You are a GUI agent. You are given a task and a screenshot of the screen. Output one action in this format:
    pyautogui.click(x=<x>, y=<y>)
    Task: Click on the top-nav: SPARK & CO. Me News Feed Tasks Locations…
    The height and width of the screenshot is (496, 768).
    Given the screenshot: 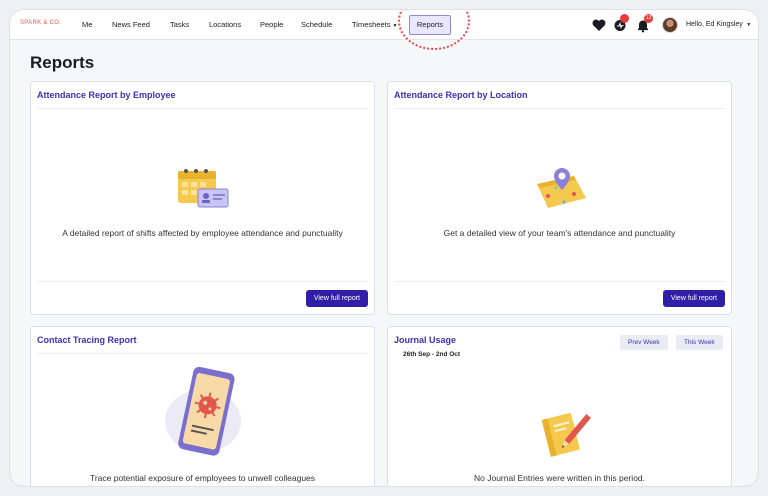 What is the action you would take?
    pyautogui.click(x=384, y=30)
    